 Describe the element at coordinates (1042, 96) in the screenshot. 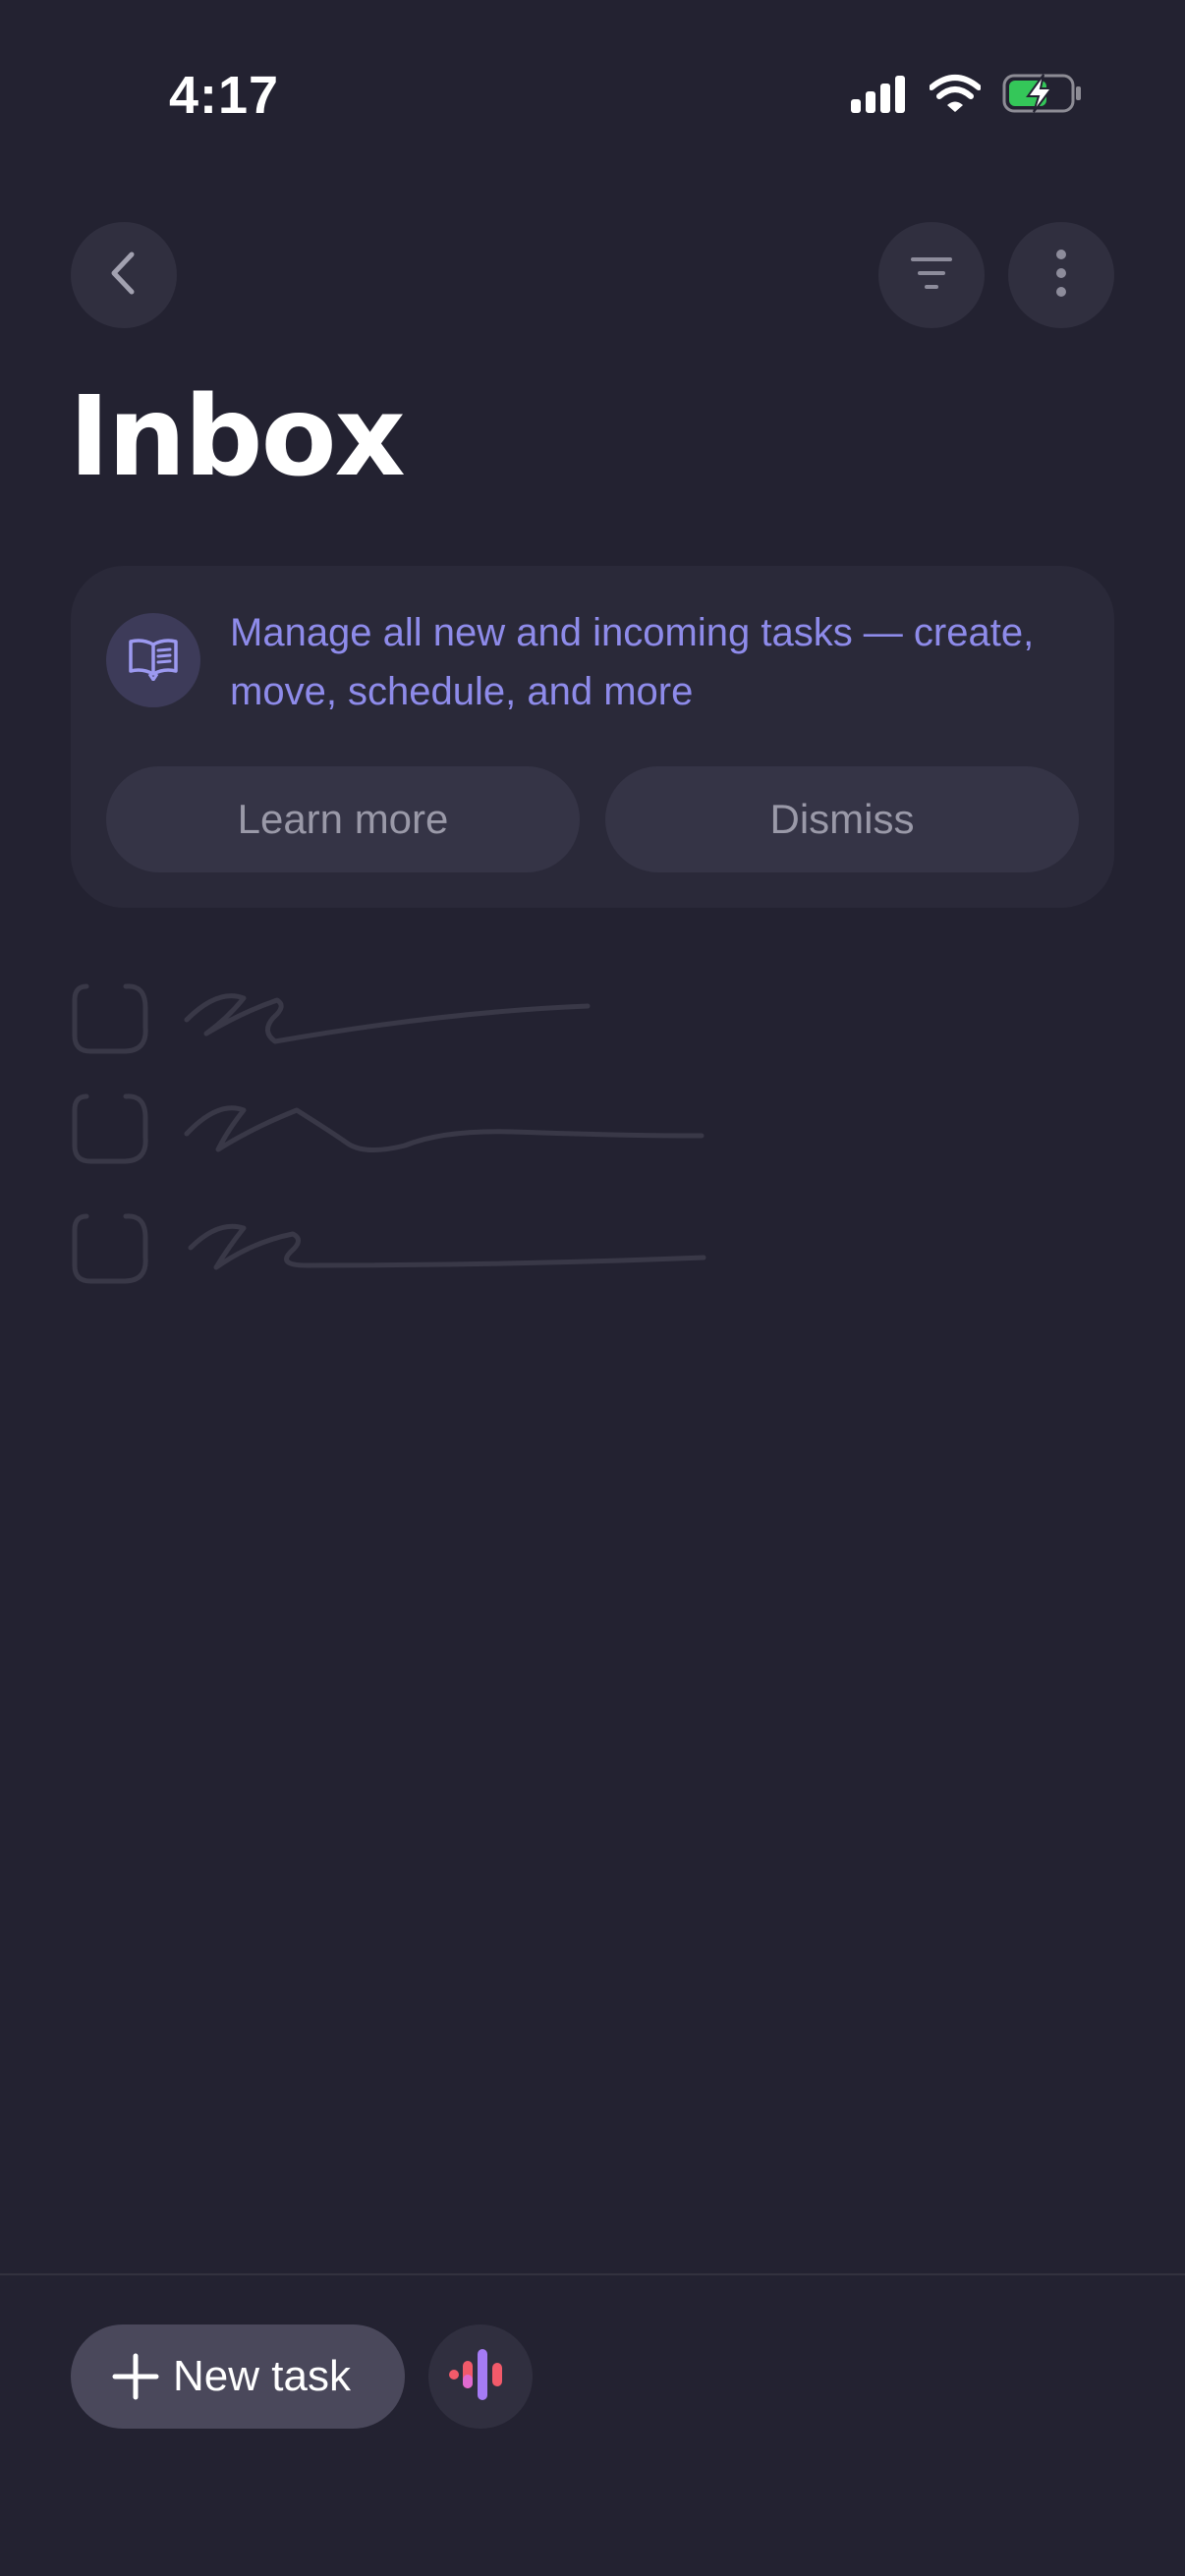

I see `battery-charging-icon` at that location.